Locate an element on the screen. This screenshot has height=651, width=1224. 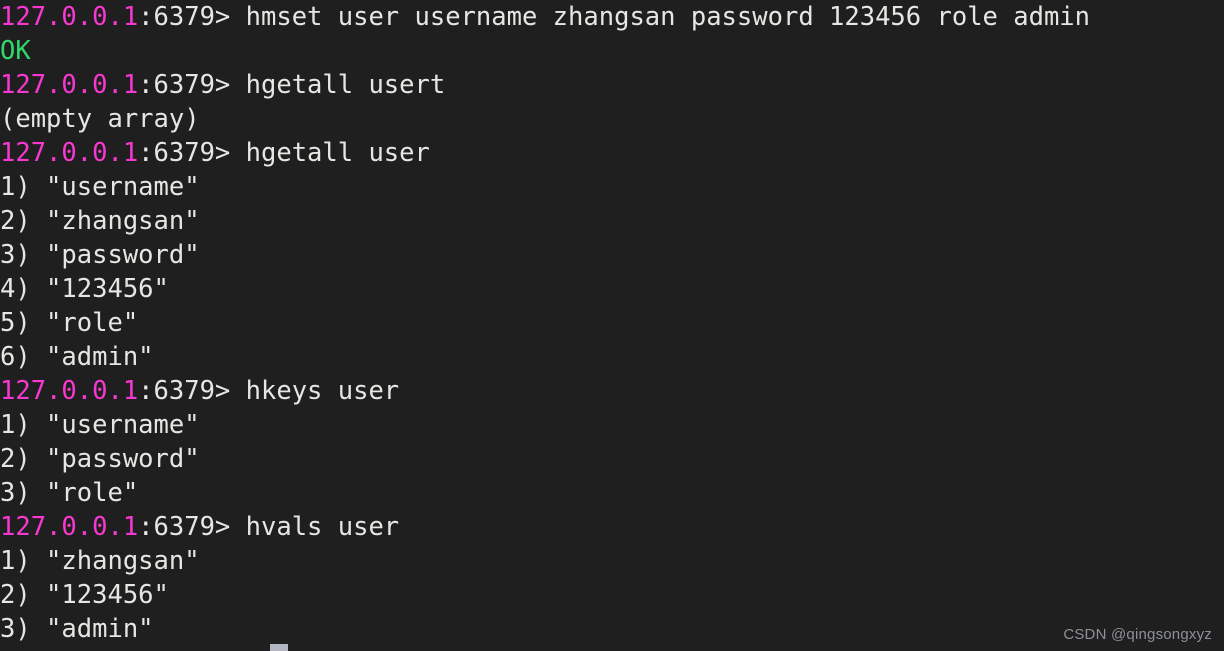
terminal-output-line: 5) "role" is located at coordinates (545, 323).